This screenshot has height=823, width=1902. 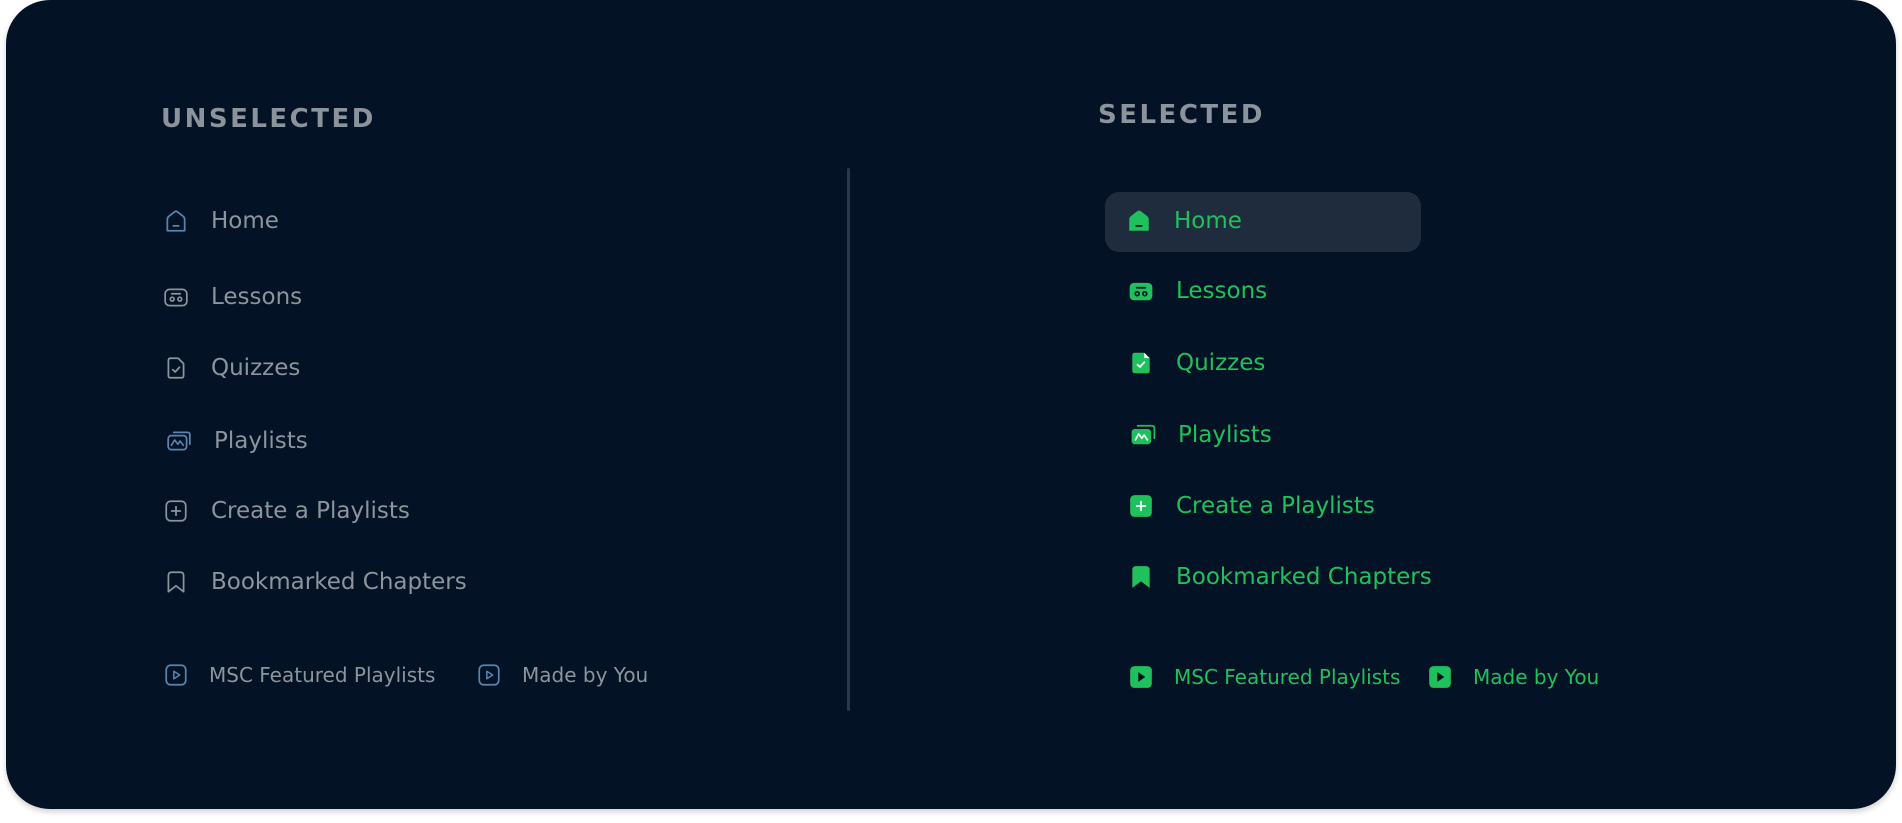 I want to click on nav-item-quizzes-selected: Quizzes, so click(x=1196, y=363).